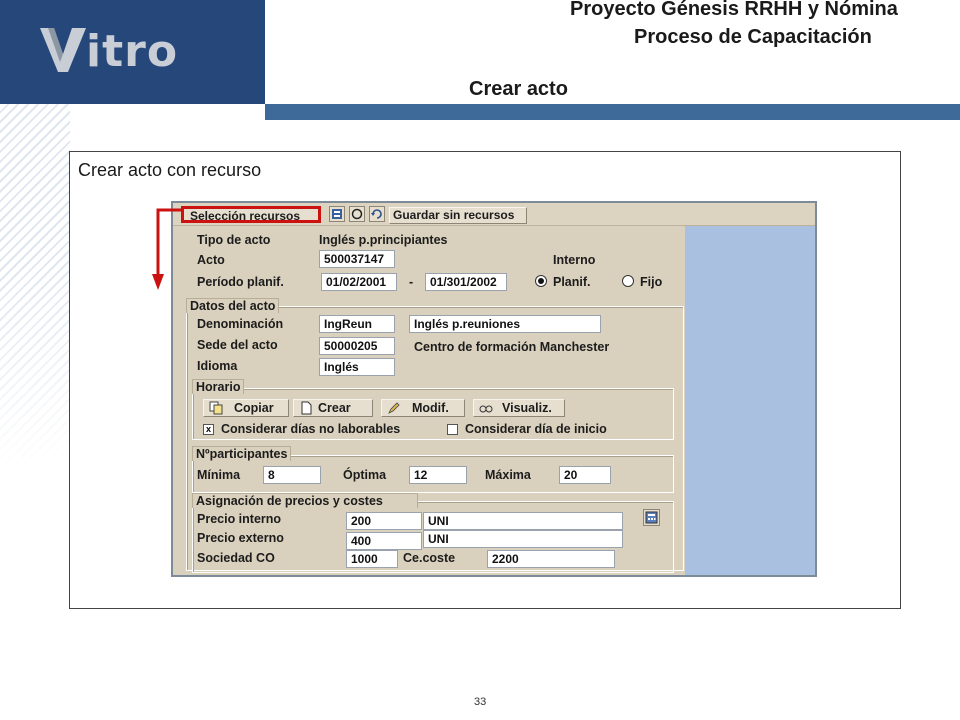 The height and width of the screenshot is (720, 960). What do you see at coordinates (305, 500) in the screenshot?
I see `precios-title: Asignación de precios y costes` at bounding box center [305, 500].